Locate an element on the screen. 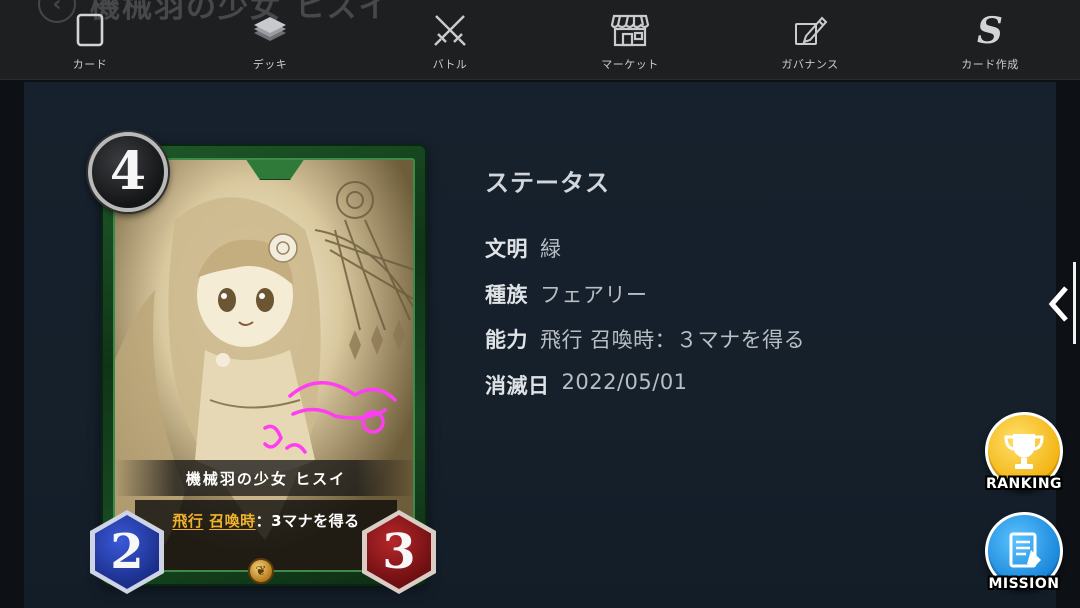 This screenshot has width=1080, height=608. card-nameplate: 機械羽の少女 ヒスイ is located at coordinates (264, 478).